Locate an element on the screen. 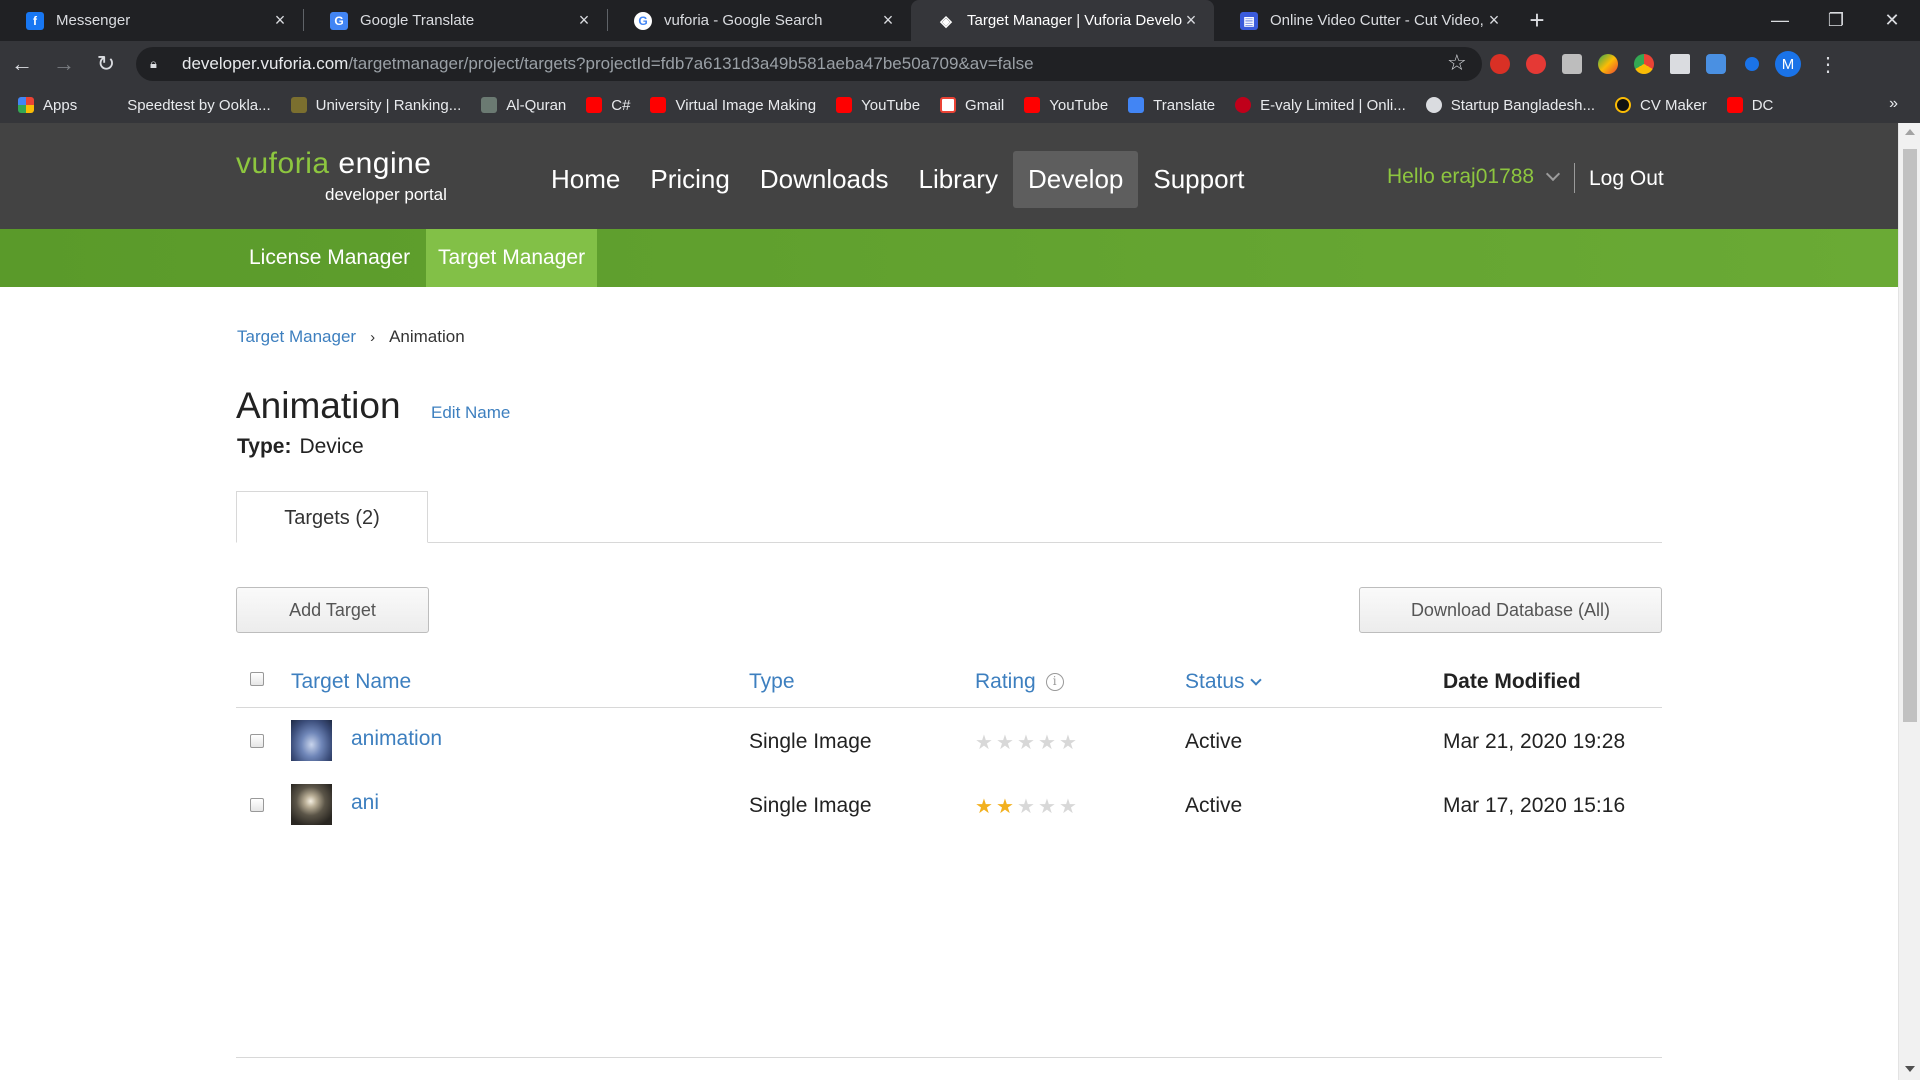 The image size is (1920, 1080). nav-home: Home is located at coordinates (585, 179).